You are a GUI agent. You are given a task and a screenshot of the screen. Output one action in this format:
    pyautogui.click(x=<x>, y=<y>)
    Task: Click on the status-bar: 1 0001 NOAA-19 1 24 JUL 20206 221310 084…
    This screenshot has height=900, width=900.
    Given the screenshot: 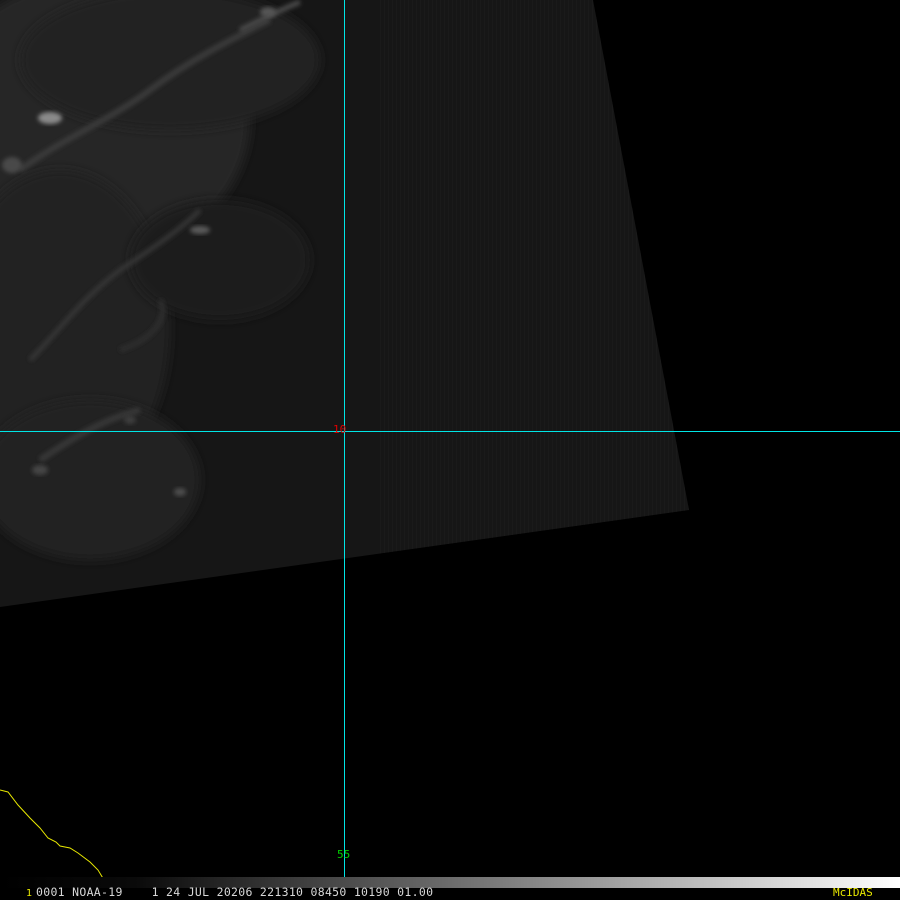 What is the action you would take?
    pyautogui.click(x=450, y=888)
    